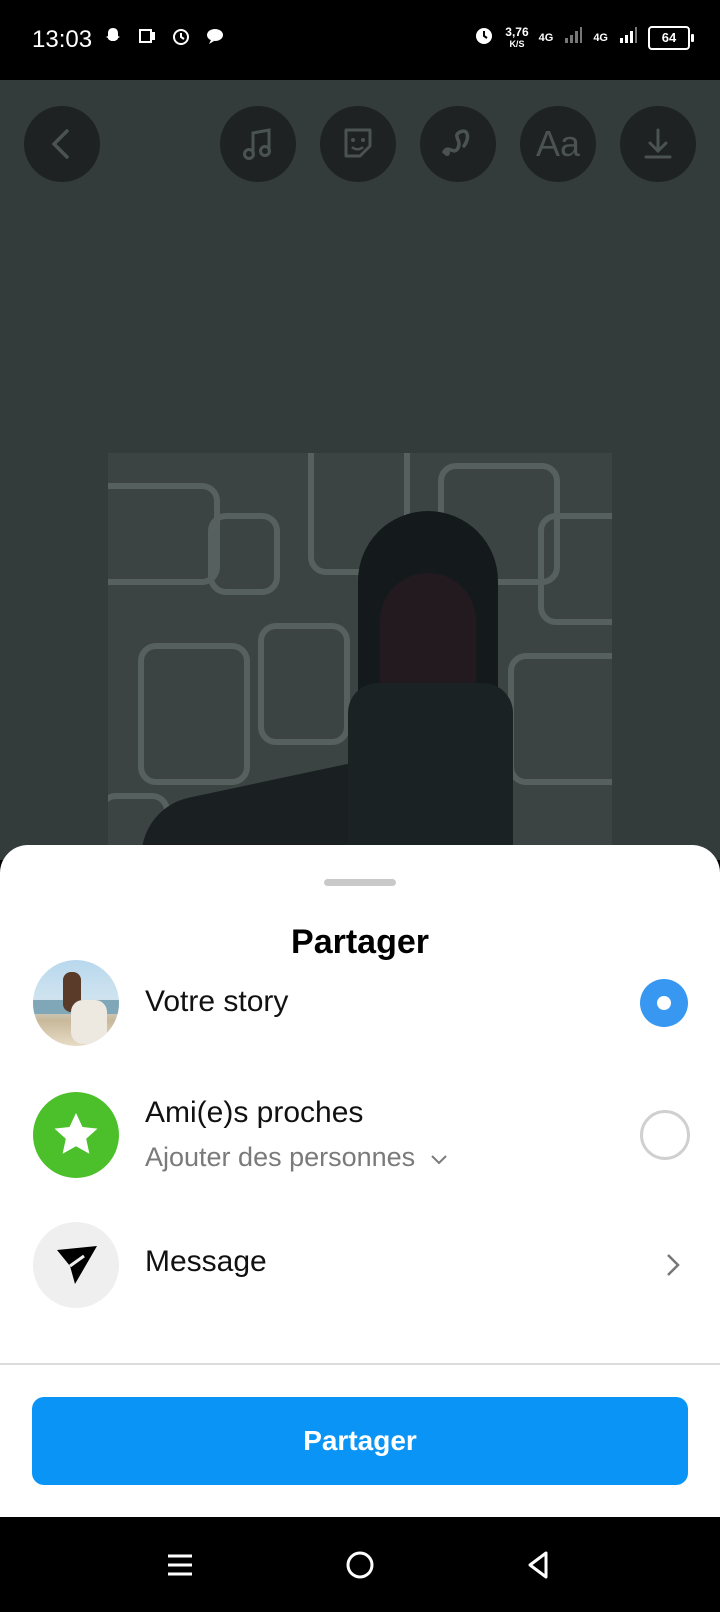 The width and height of the screenshot is (720, 1612). I want to click on sheet-title: Partager, so click(360, 942).